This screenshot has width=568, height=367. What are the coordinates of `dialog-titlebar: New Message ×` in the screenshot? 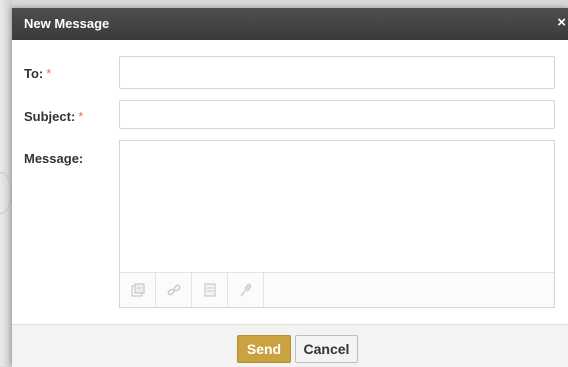 It's located at (290, 24).